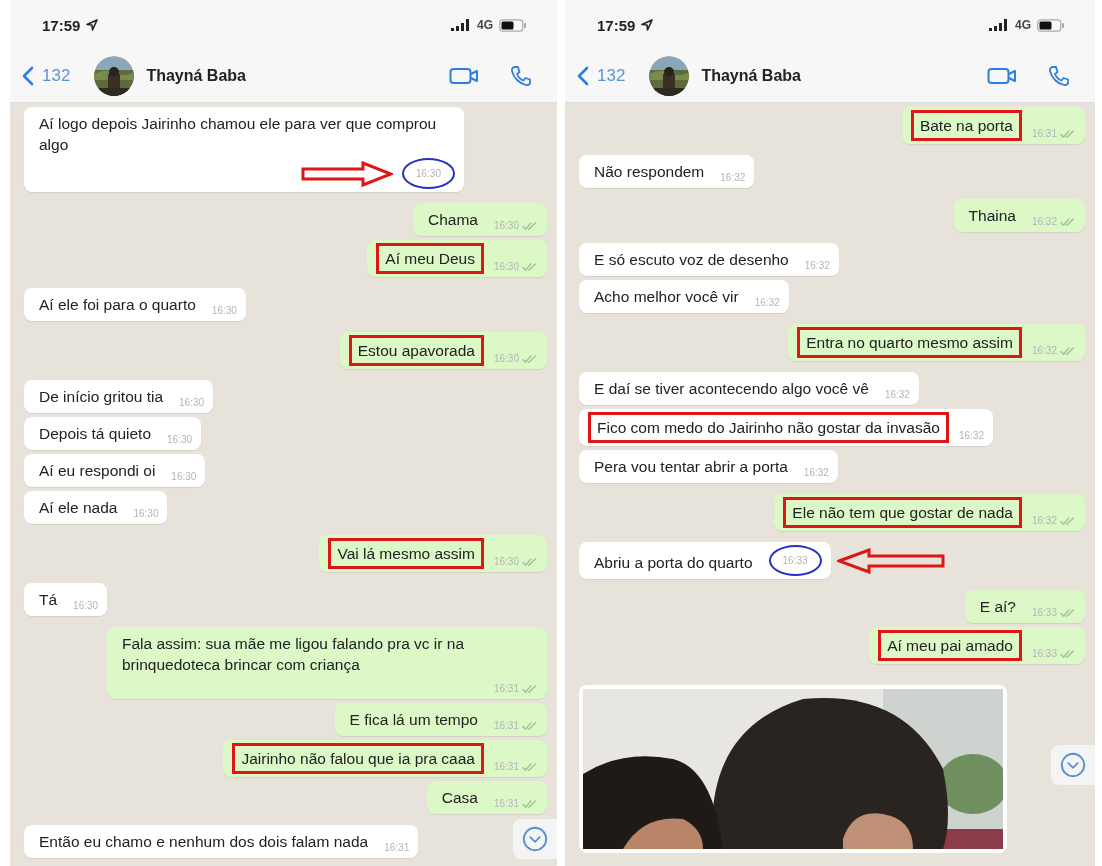 The width and height of the screenshot is (1102, 866). I want to click on message-text: Bate na porta, so click(966, 125).